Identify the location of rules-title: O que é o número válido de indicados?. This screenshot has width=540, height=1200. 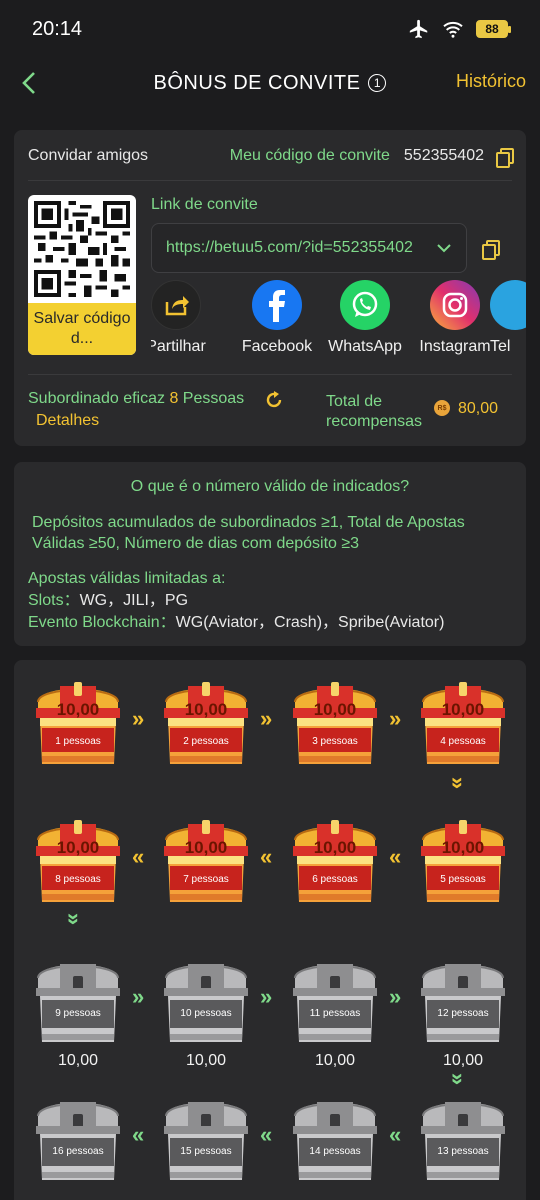
(270, 486).